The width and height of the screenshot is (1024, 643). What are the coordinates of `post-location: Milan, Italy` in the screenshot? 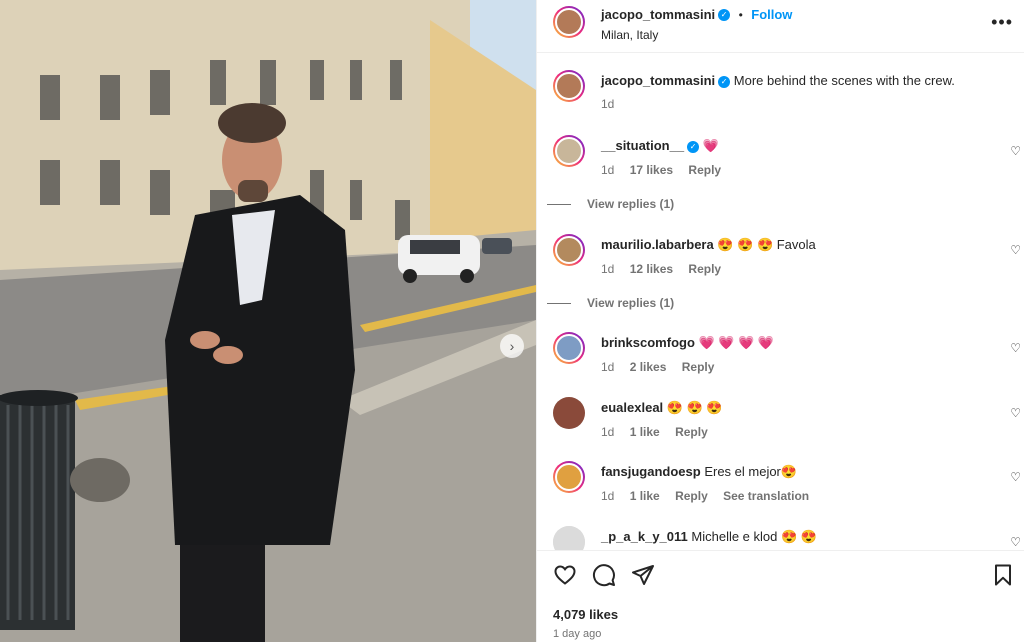 It's located at (696, 35).